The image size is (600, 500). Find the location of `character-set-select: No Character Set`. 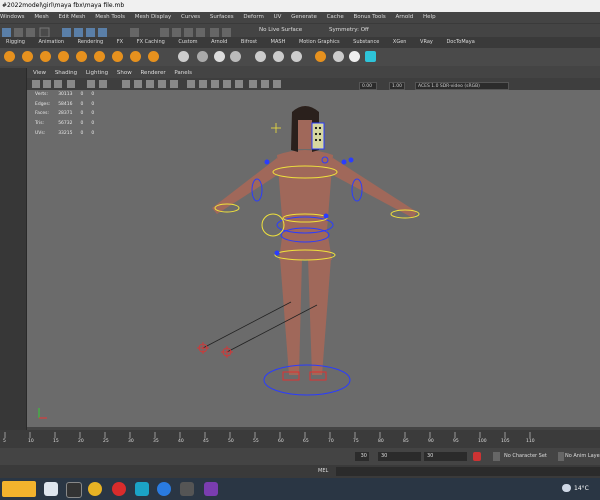

character-set-select: No Character Set is located at coordinates (525, 456).